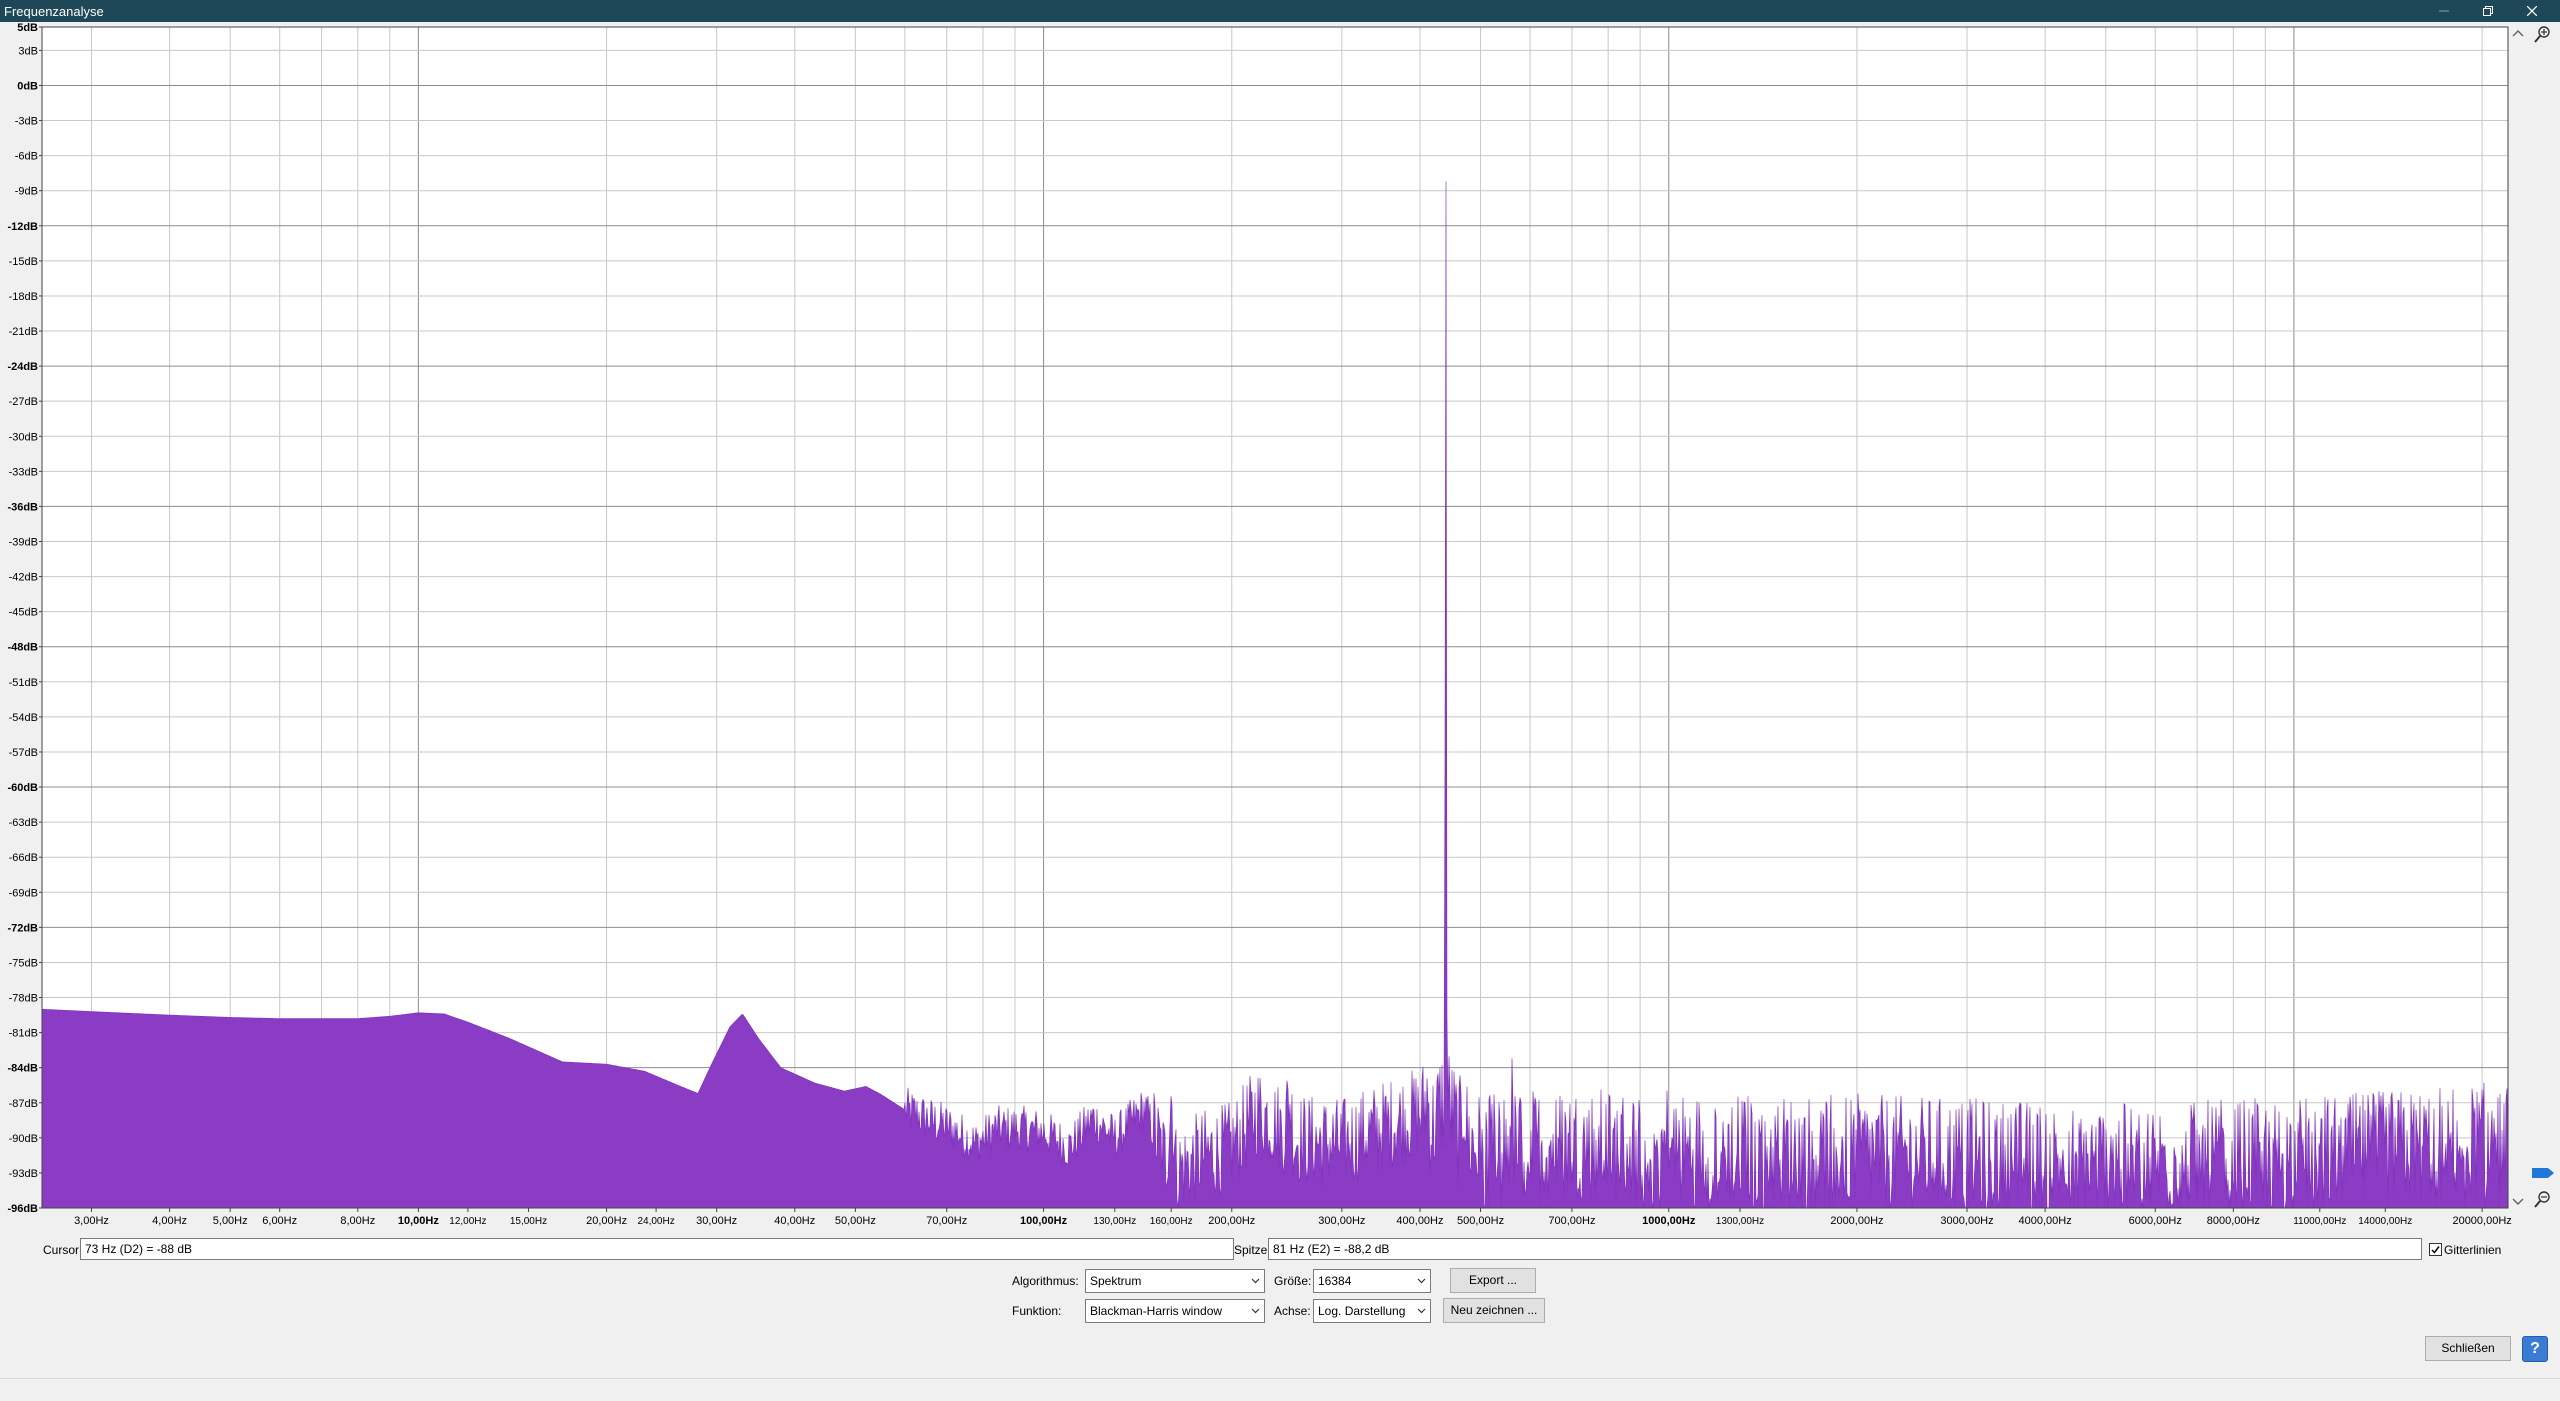 The height and width of the screenshot is (1401, 2560). What do you see at coordinates (1341, 1221) in the screenshot?
I see `x-tick-label: 300,00Hz` at bounding box center [1341, 1221].